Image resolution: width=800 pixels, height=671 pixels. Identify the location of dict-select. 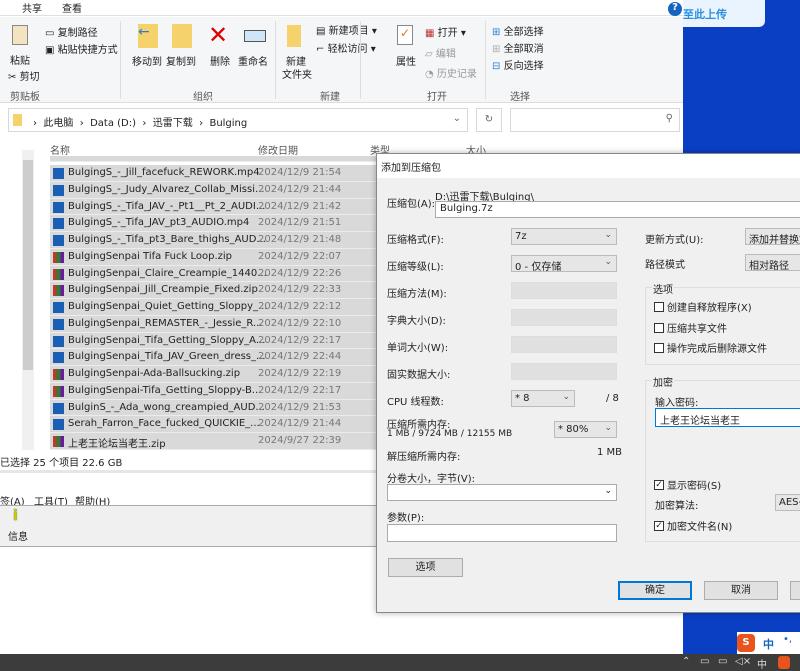
(564, 317).